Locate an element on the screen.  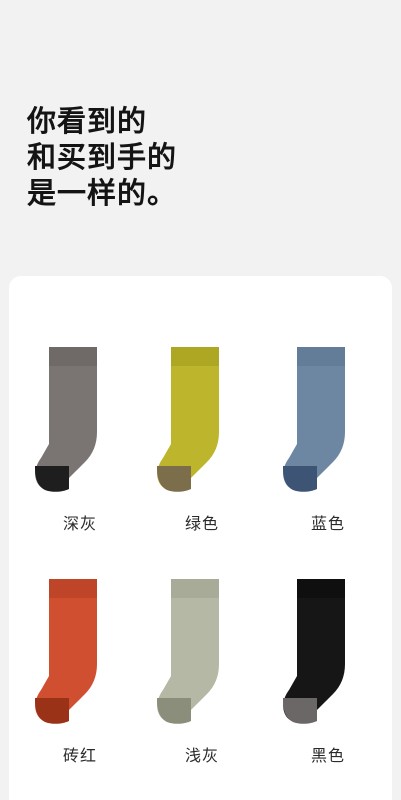
headline: 你看到的 和买到手的 是一样的。 is located at coordinates (102, 157).